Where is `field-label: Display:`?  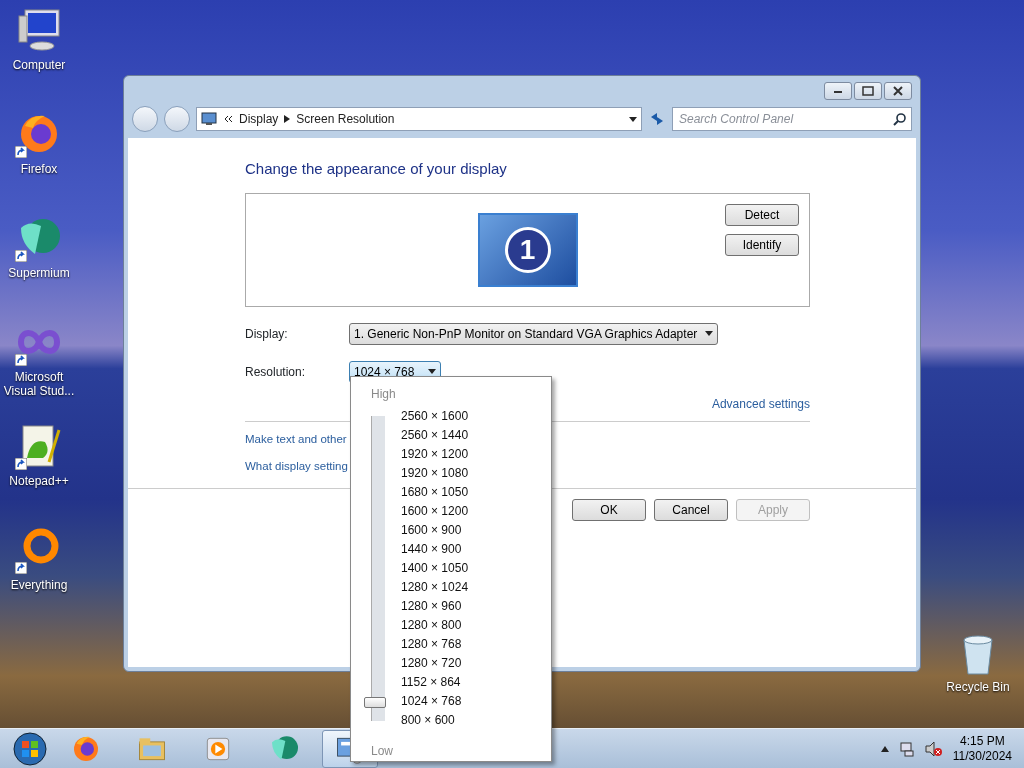 field-label: Display: is located at coordinates (267, 334).